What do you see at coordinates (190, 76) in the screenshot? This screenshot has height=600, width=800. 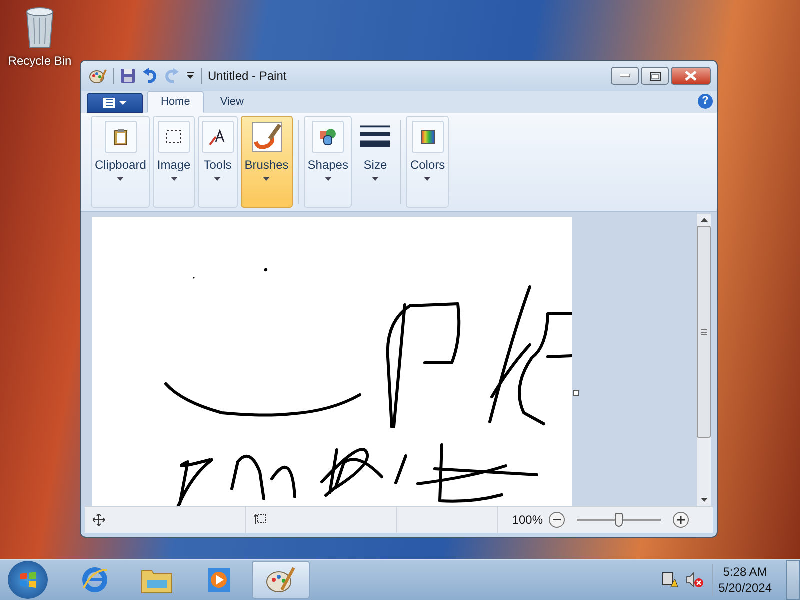 I see `dropdown-arrow-icon` at bounding box center [190, 76].